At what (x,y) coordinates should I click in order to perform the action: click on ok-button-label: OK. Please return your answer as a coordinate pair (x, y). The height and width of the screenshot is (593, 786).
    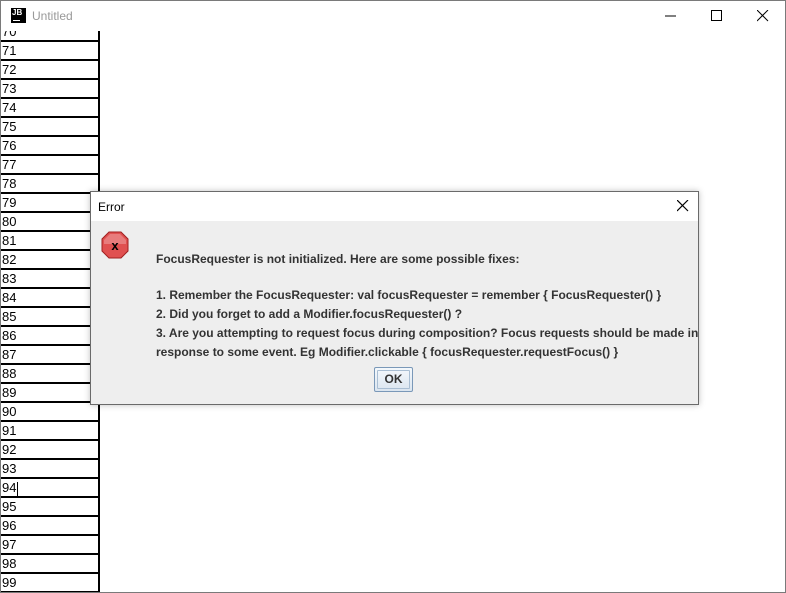
    Looking at the image, I should click on (393, 379).